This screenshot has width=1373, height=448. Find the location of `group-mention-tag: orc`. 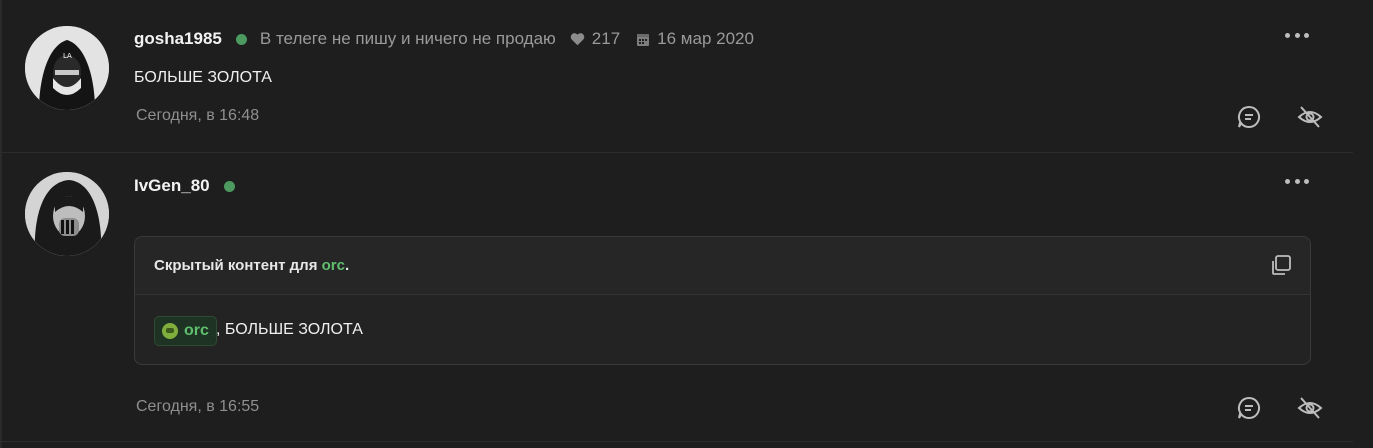

group-mention-tag: orc is located at coordinates (185, 331).